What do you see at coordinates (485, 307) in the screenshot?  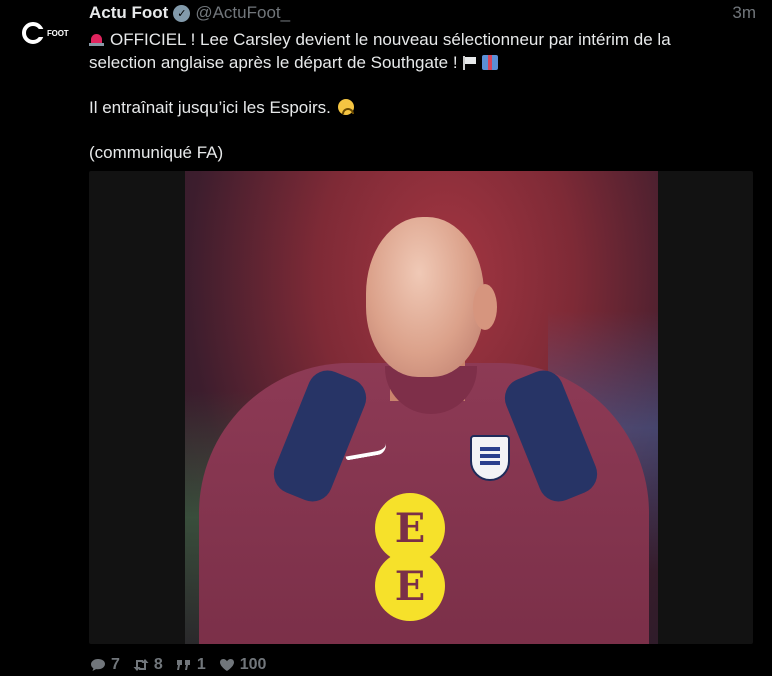 I see `ear` at bounding box center [485, 307].